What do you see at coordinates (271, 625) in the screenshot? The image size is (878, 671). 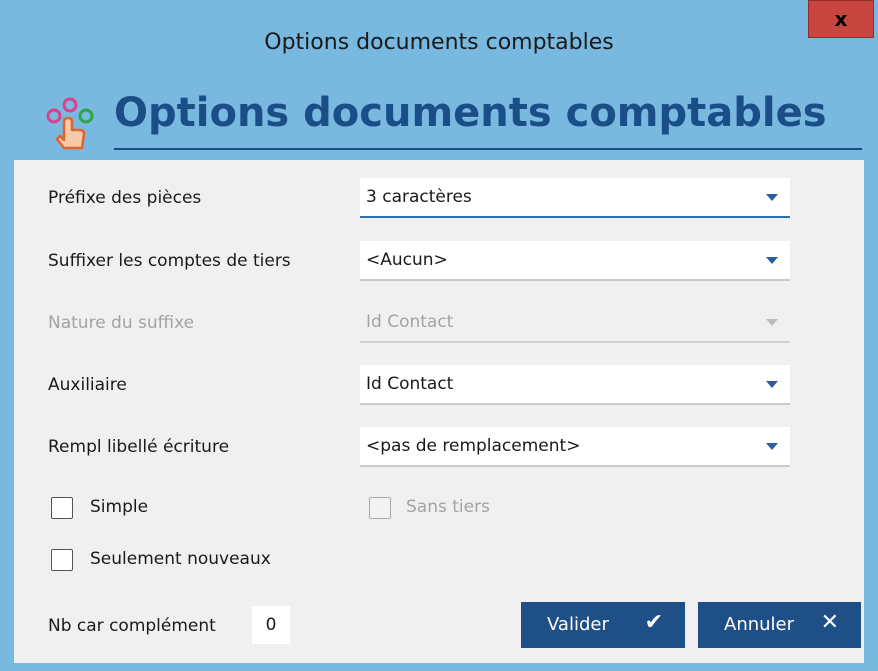 I see `complement-input: 0` at bounding box center [271, 625].